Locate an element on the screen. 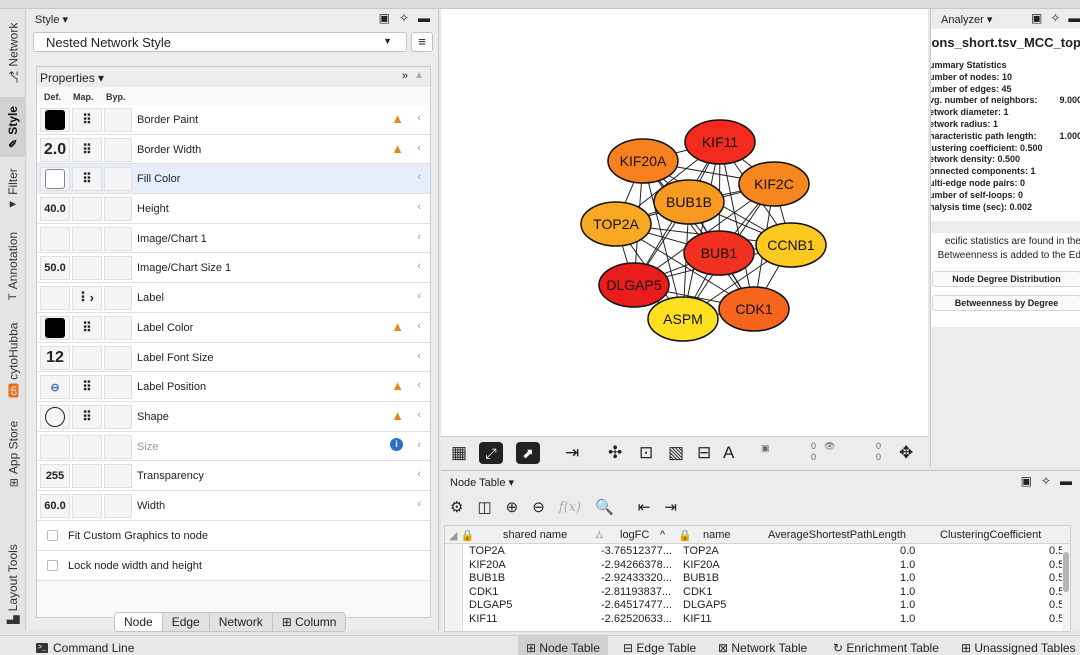 The image size is (1080, 655). status-tab-node-table: ⊞ Node Table is located at coordinates (563, 645).